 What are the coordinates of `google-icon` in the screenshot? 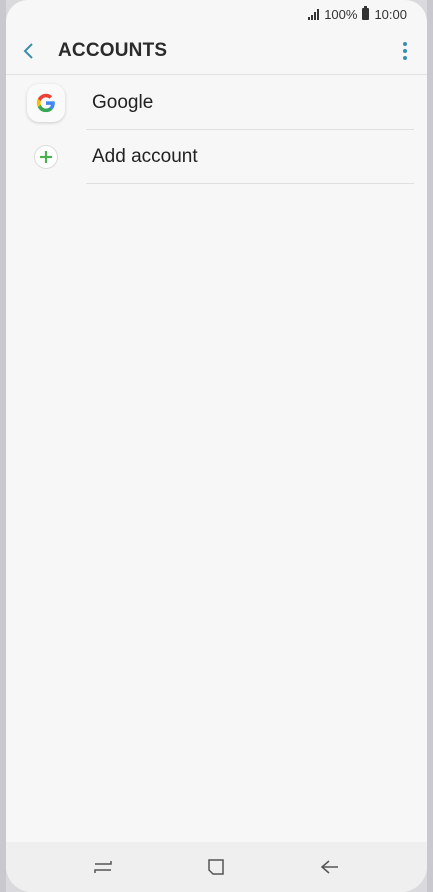 It's located at (46, 103).